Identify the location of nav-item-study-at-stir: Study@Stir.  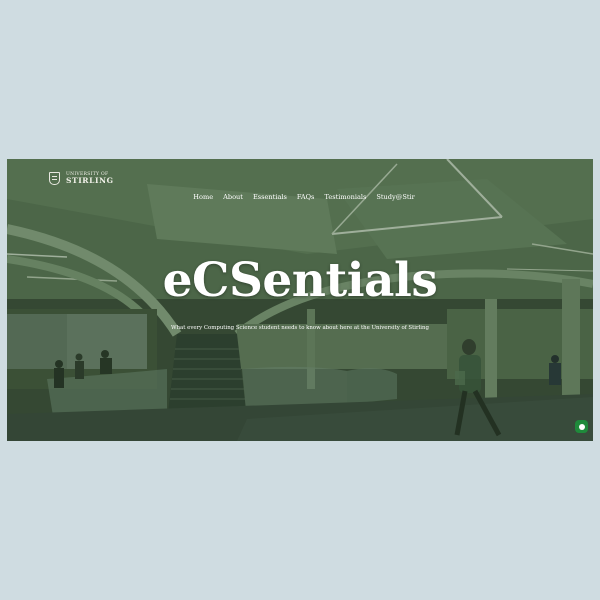
(395, 197).